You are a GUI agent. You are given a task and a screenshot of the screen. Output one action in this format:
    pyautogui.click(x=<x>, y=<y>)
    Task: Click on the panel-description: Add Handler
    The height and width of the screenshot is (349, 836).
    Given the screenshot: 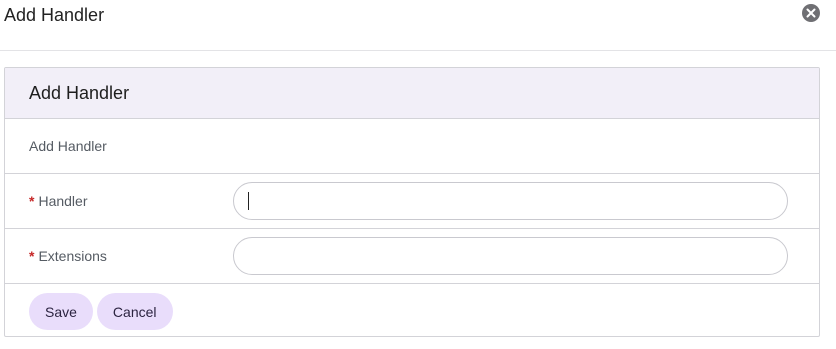 What is the action you would take?
    pyautogui.click(x=68, y=146)
    